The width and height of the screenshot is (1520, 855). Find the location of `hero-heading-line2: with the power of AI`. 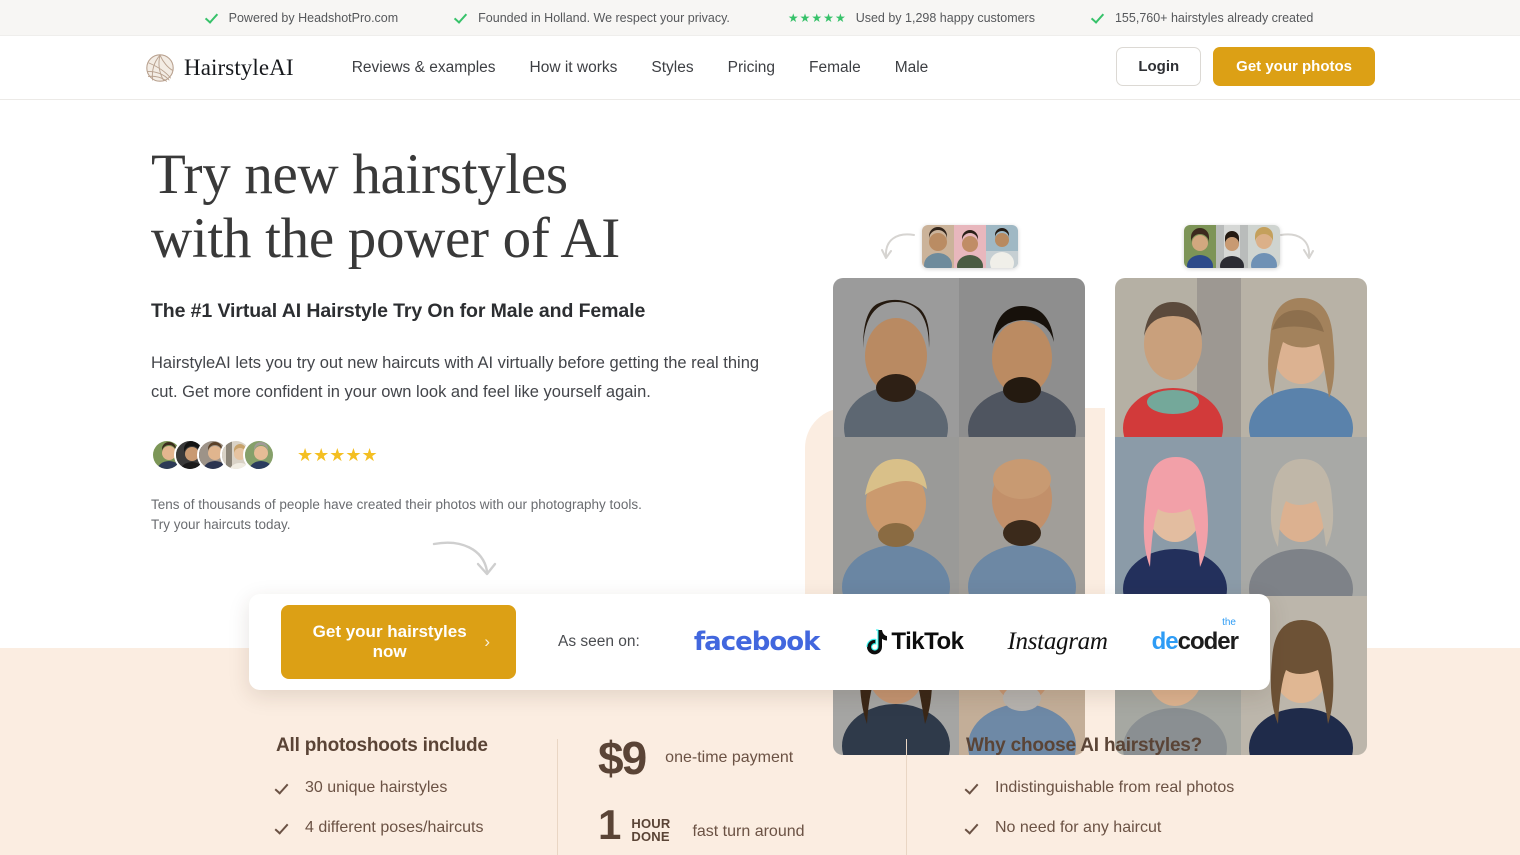

hero-heading-line2: with the power of AI is located at coordinates (385, 238).